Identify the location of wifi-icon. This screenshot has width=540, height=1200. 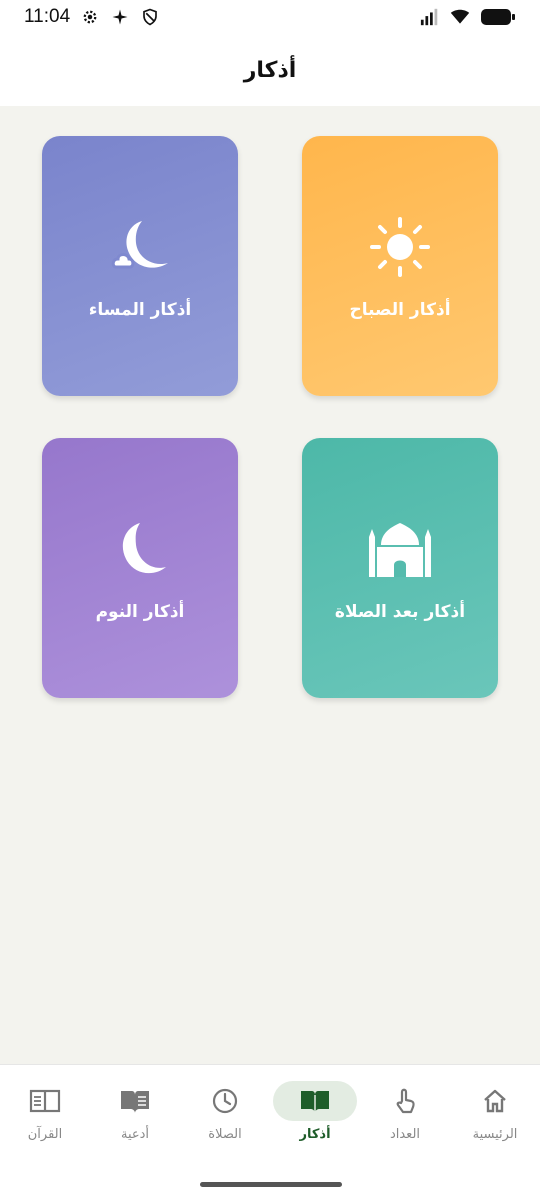
(460, 17).